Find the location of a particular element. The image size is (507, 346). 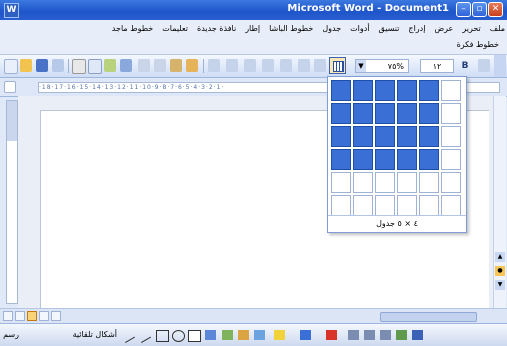

line-color-icon is located at coordinates (305, 335).